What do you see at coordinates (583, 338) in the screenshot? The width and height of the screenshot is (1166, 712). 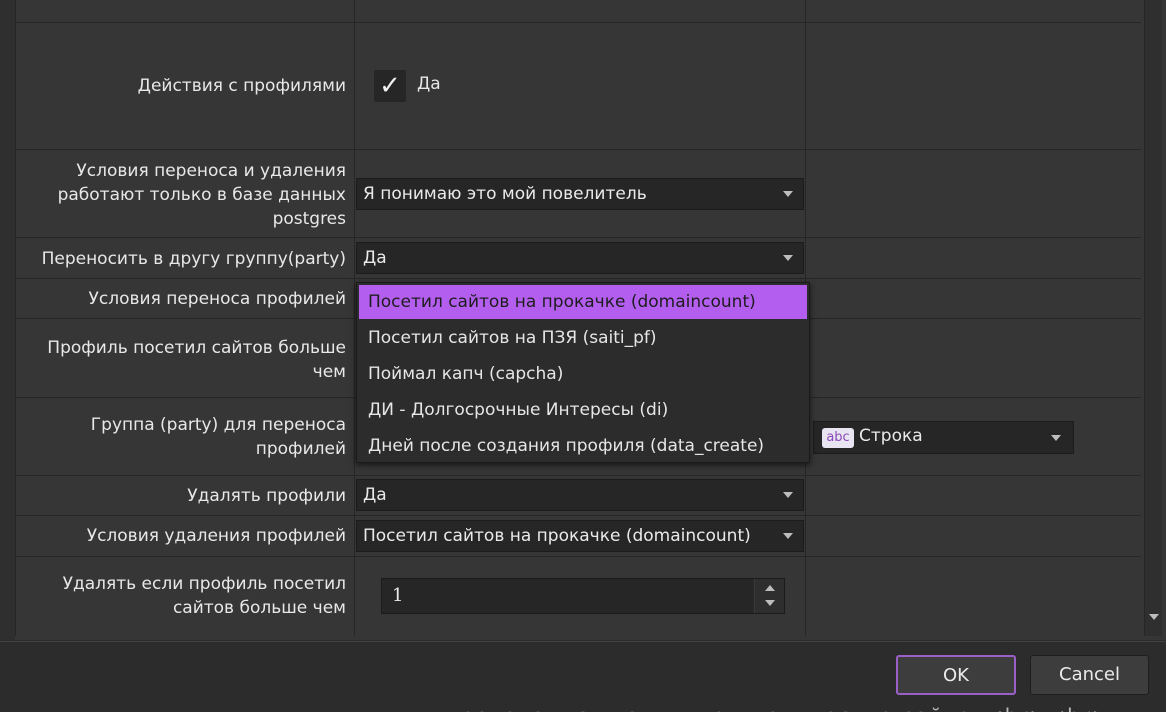 I see `dropdown-option: Посетил сайтов на ПЗЯ (saiti_pf)` at bounding box center [583, 338].